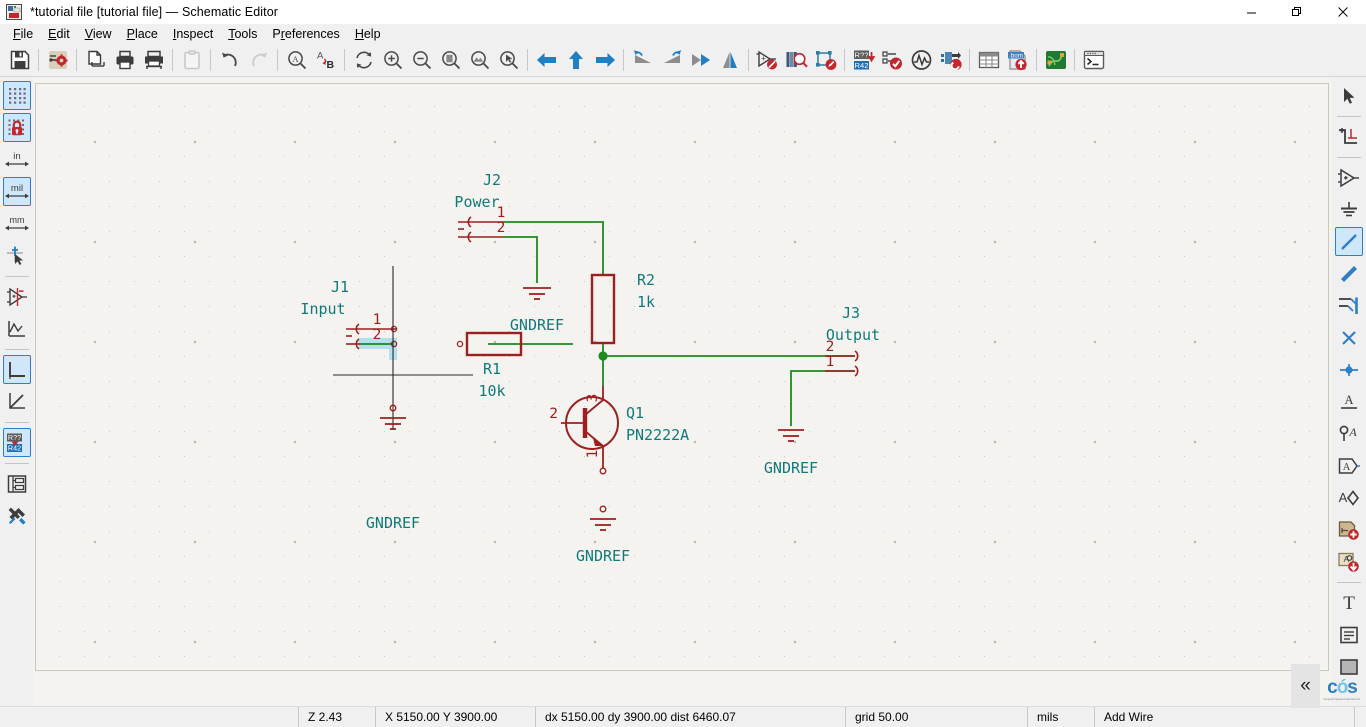  What do you see at coordinates (796, 60) in the screenshot?
I see `symbol-library-browser-icon` at bounding box center [796, 60].